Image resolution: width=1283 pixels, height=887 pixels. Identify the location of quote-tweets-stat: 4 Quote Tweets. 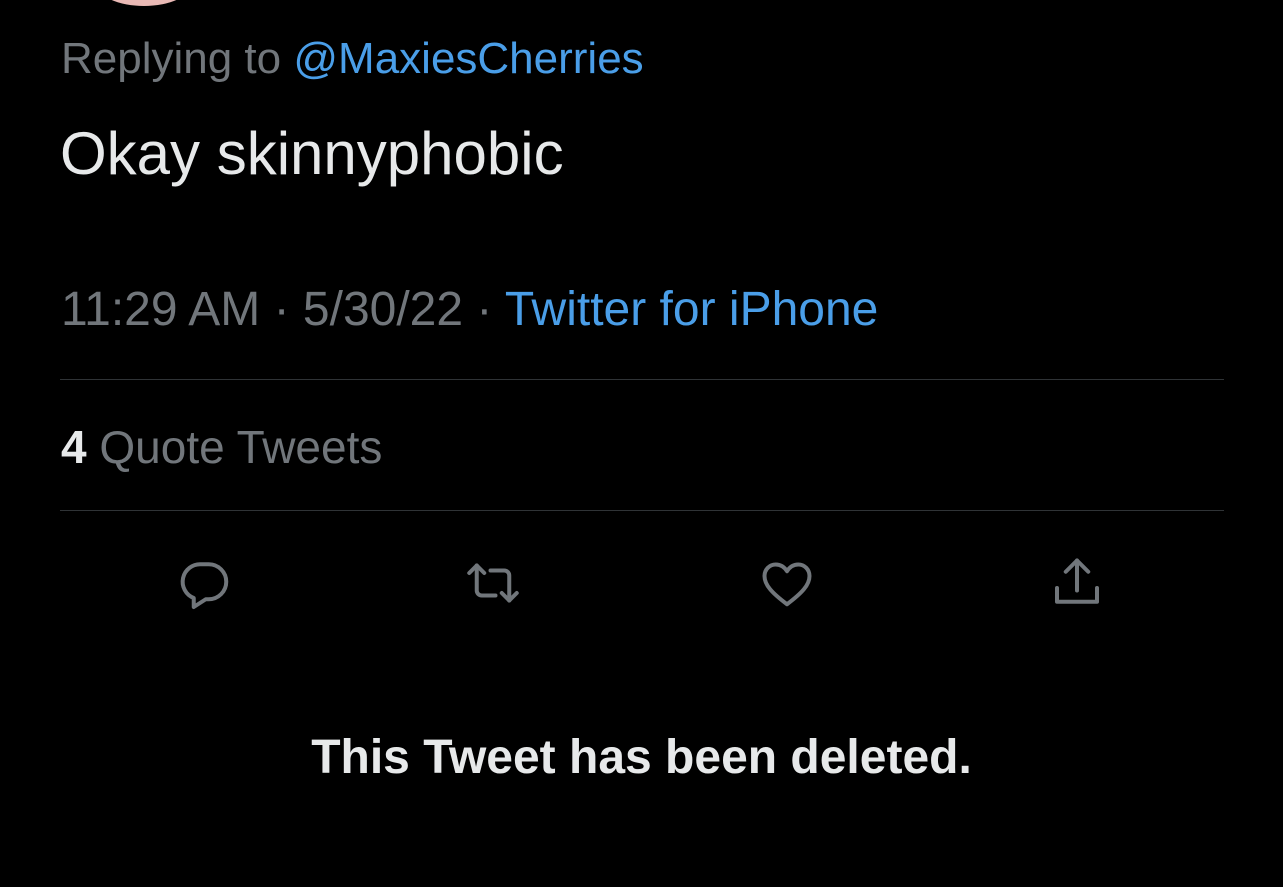
(221, 447).